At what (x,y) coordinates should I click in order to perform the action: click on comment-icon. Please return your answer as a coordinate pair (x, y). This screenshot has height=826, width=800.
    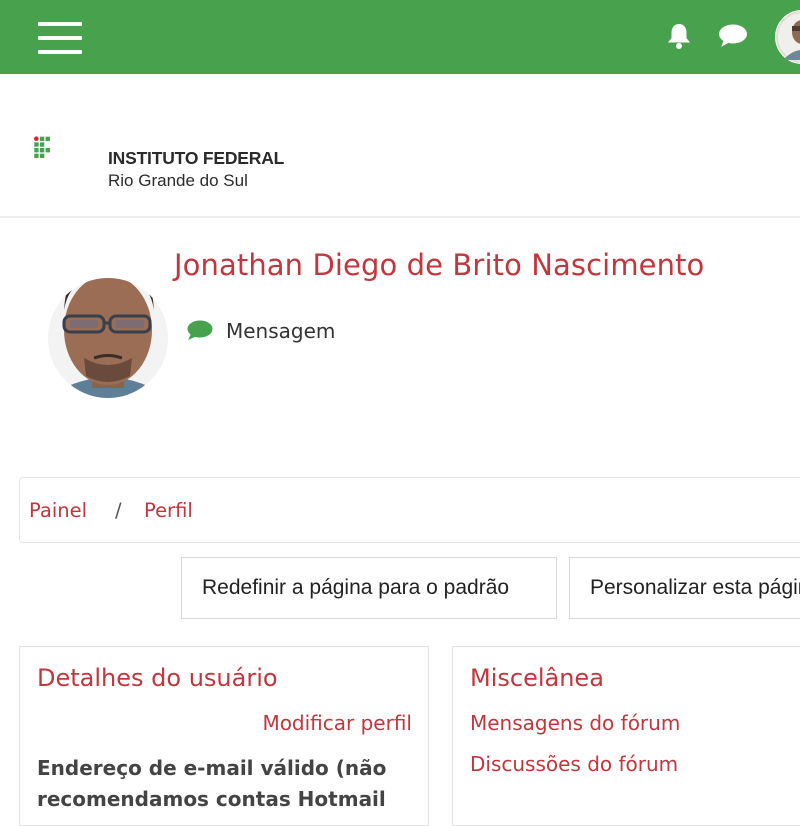
    Looking at the image, I should click on (200, 330).